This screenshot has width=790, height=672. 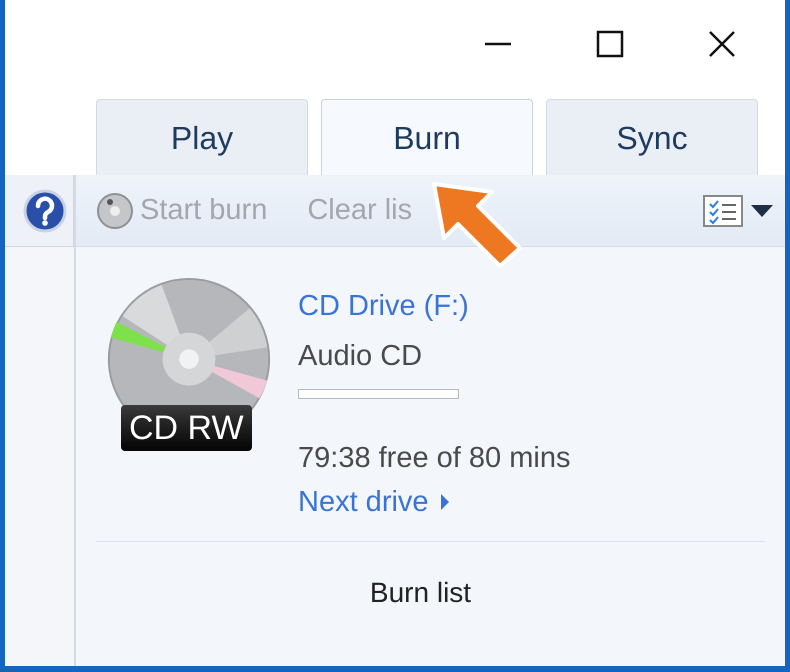 I want to click on help-icon, so click(x=45, y=210).